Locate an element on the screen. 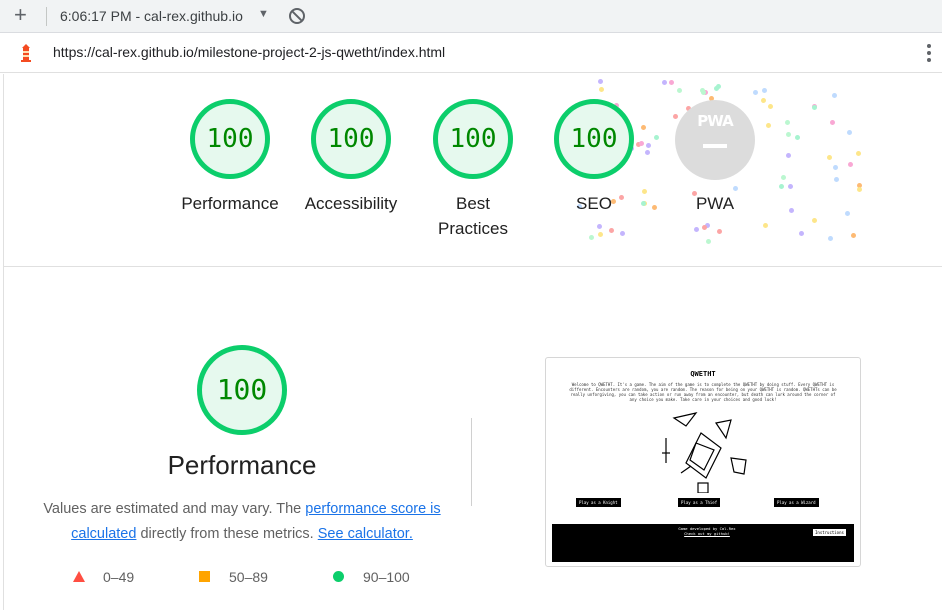 The height and width of the screenshot is (610, 942). lighthouse-icon is located at coordinates (26, 53).